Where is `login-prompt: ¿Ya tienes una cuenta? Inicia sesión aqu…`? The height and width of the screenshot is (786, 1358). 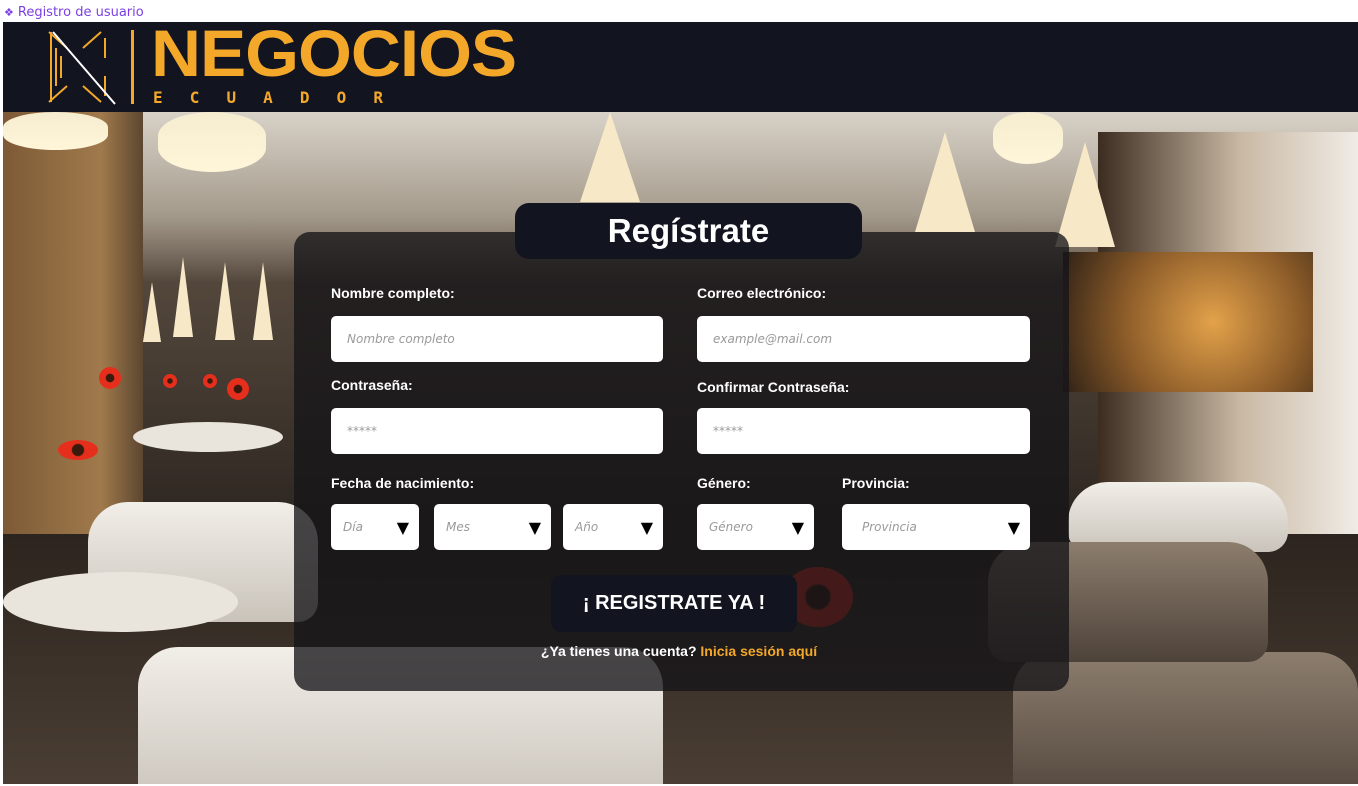
login-prompt: ¿Ya tienes una cuenta? Inicia sesión aqu… is located at coordinates (679, 651).